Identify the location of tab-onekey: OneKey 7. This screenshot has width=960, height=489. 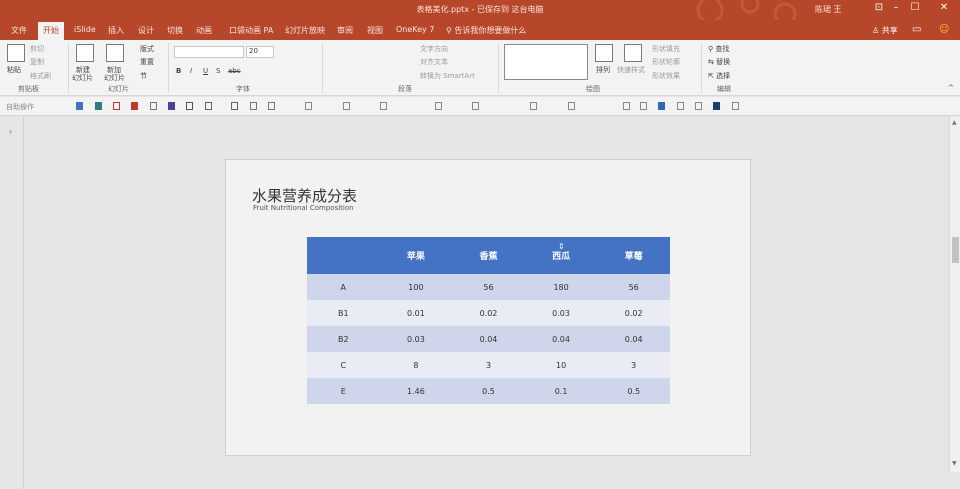
(415, 29).